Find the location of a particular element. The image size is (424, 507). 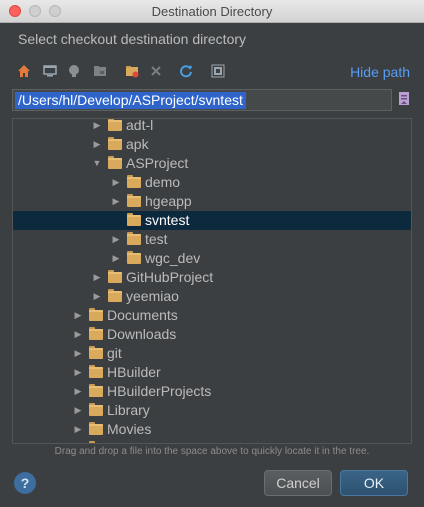

collapse-arrow-icon: ▼ is located at coordinates (97, 163).